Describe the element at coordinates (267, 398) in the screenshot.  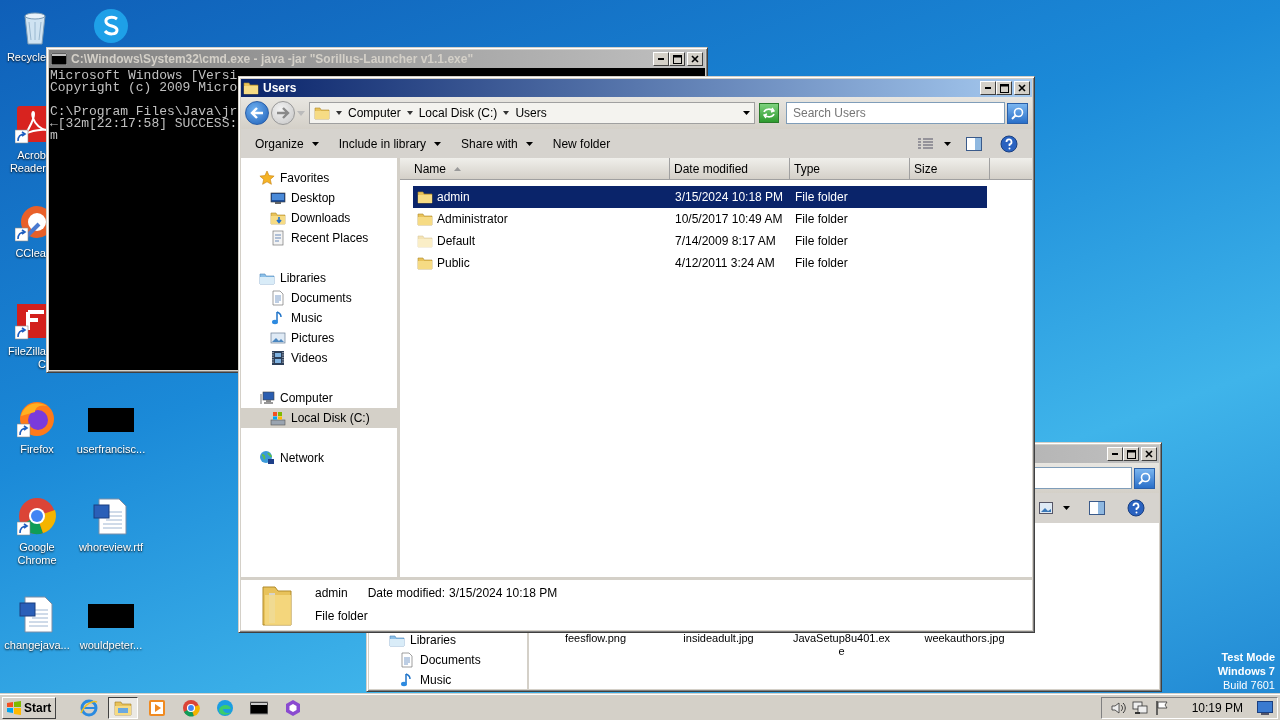
I see `computer-icon` at that location.